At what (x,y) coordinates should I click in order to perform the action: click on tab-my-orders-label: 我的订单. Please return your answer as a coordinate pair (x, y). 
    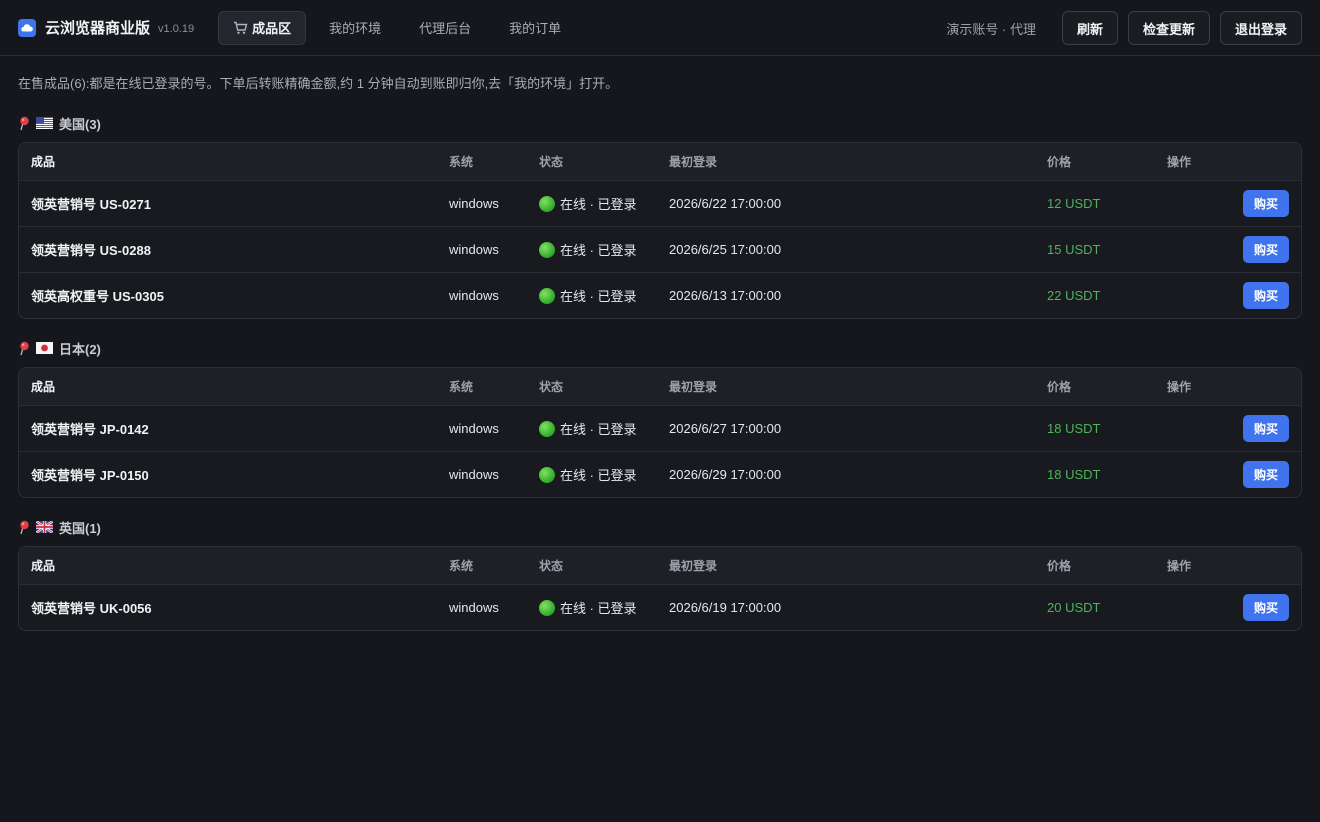
    Looking at the image, I should click on (535, 28).